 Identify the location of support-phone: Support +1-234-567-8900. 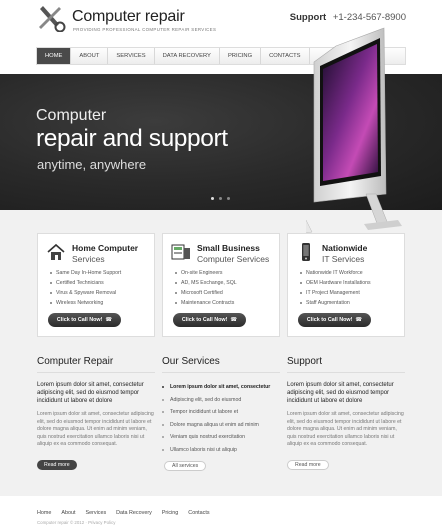
(348, 17).